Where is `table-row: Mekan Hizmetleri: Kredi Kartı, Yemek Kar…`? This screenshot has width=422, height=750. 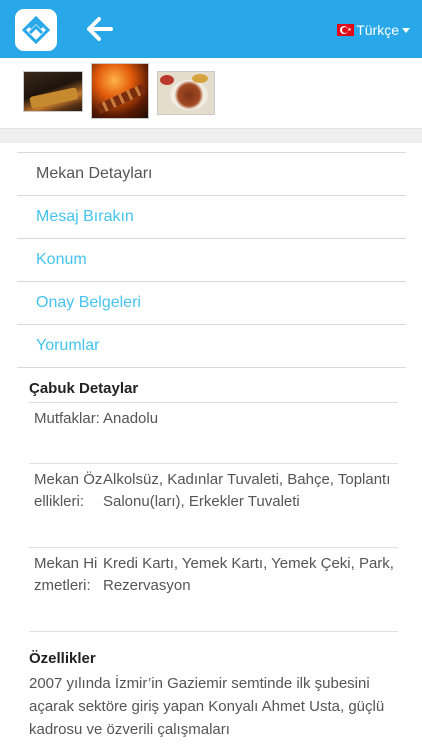 table-row: Mekan Hizmetleri: Kredi Kartı, Yemek Kar… is located at coordinates (213, 590).